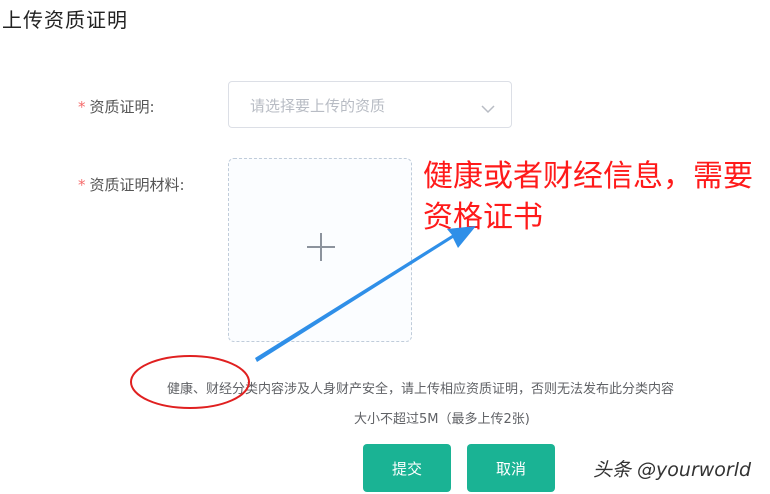 This screenshot has width=770, height=494. I want to click on page-title: 上传资质证明, so click(65, 20).